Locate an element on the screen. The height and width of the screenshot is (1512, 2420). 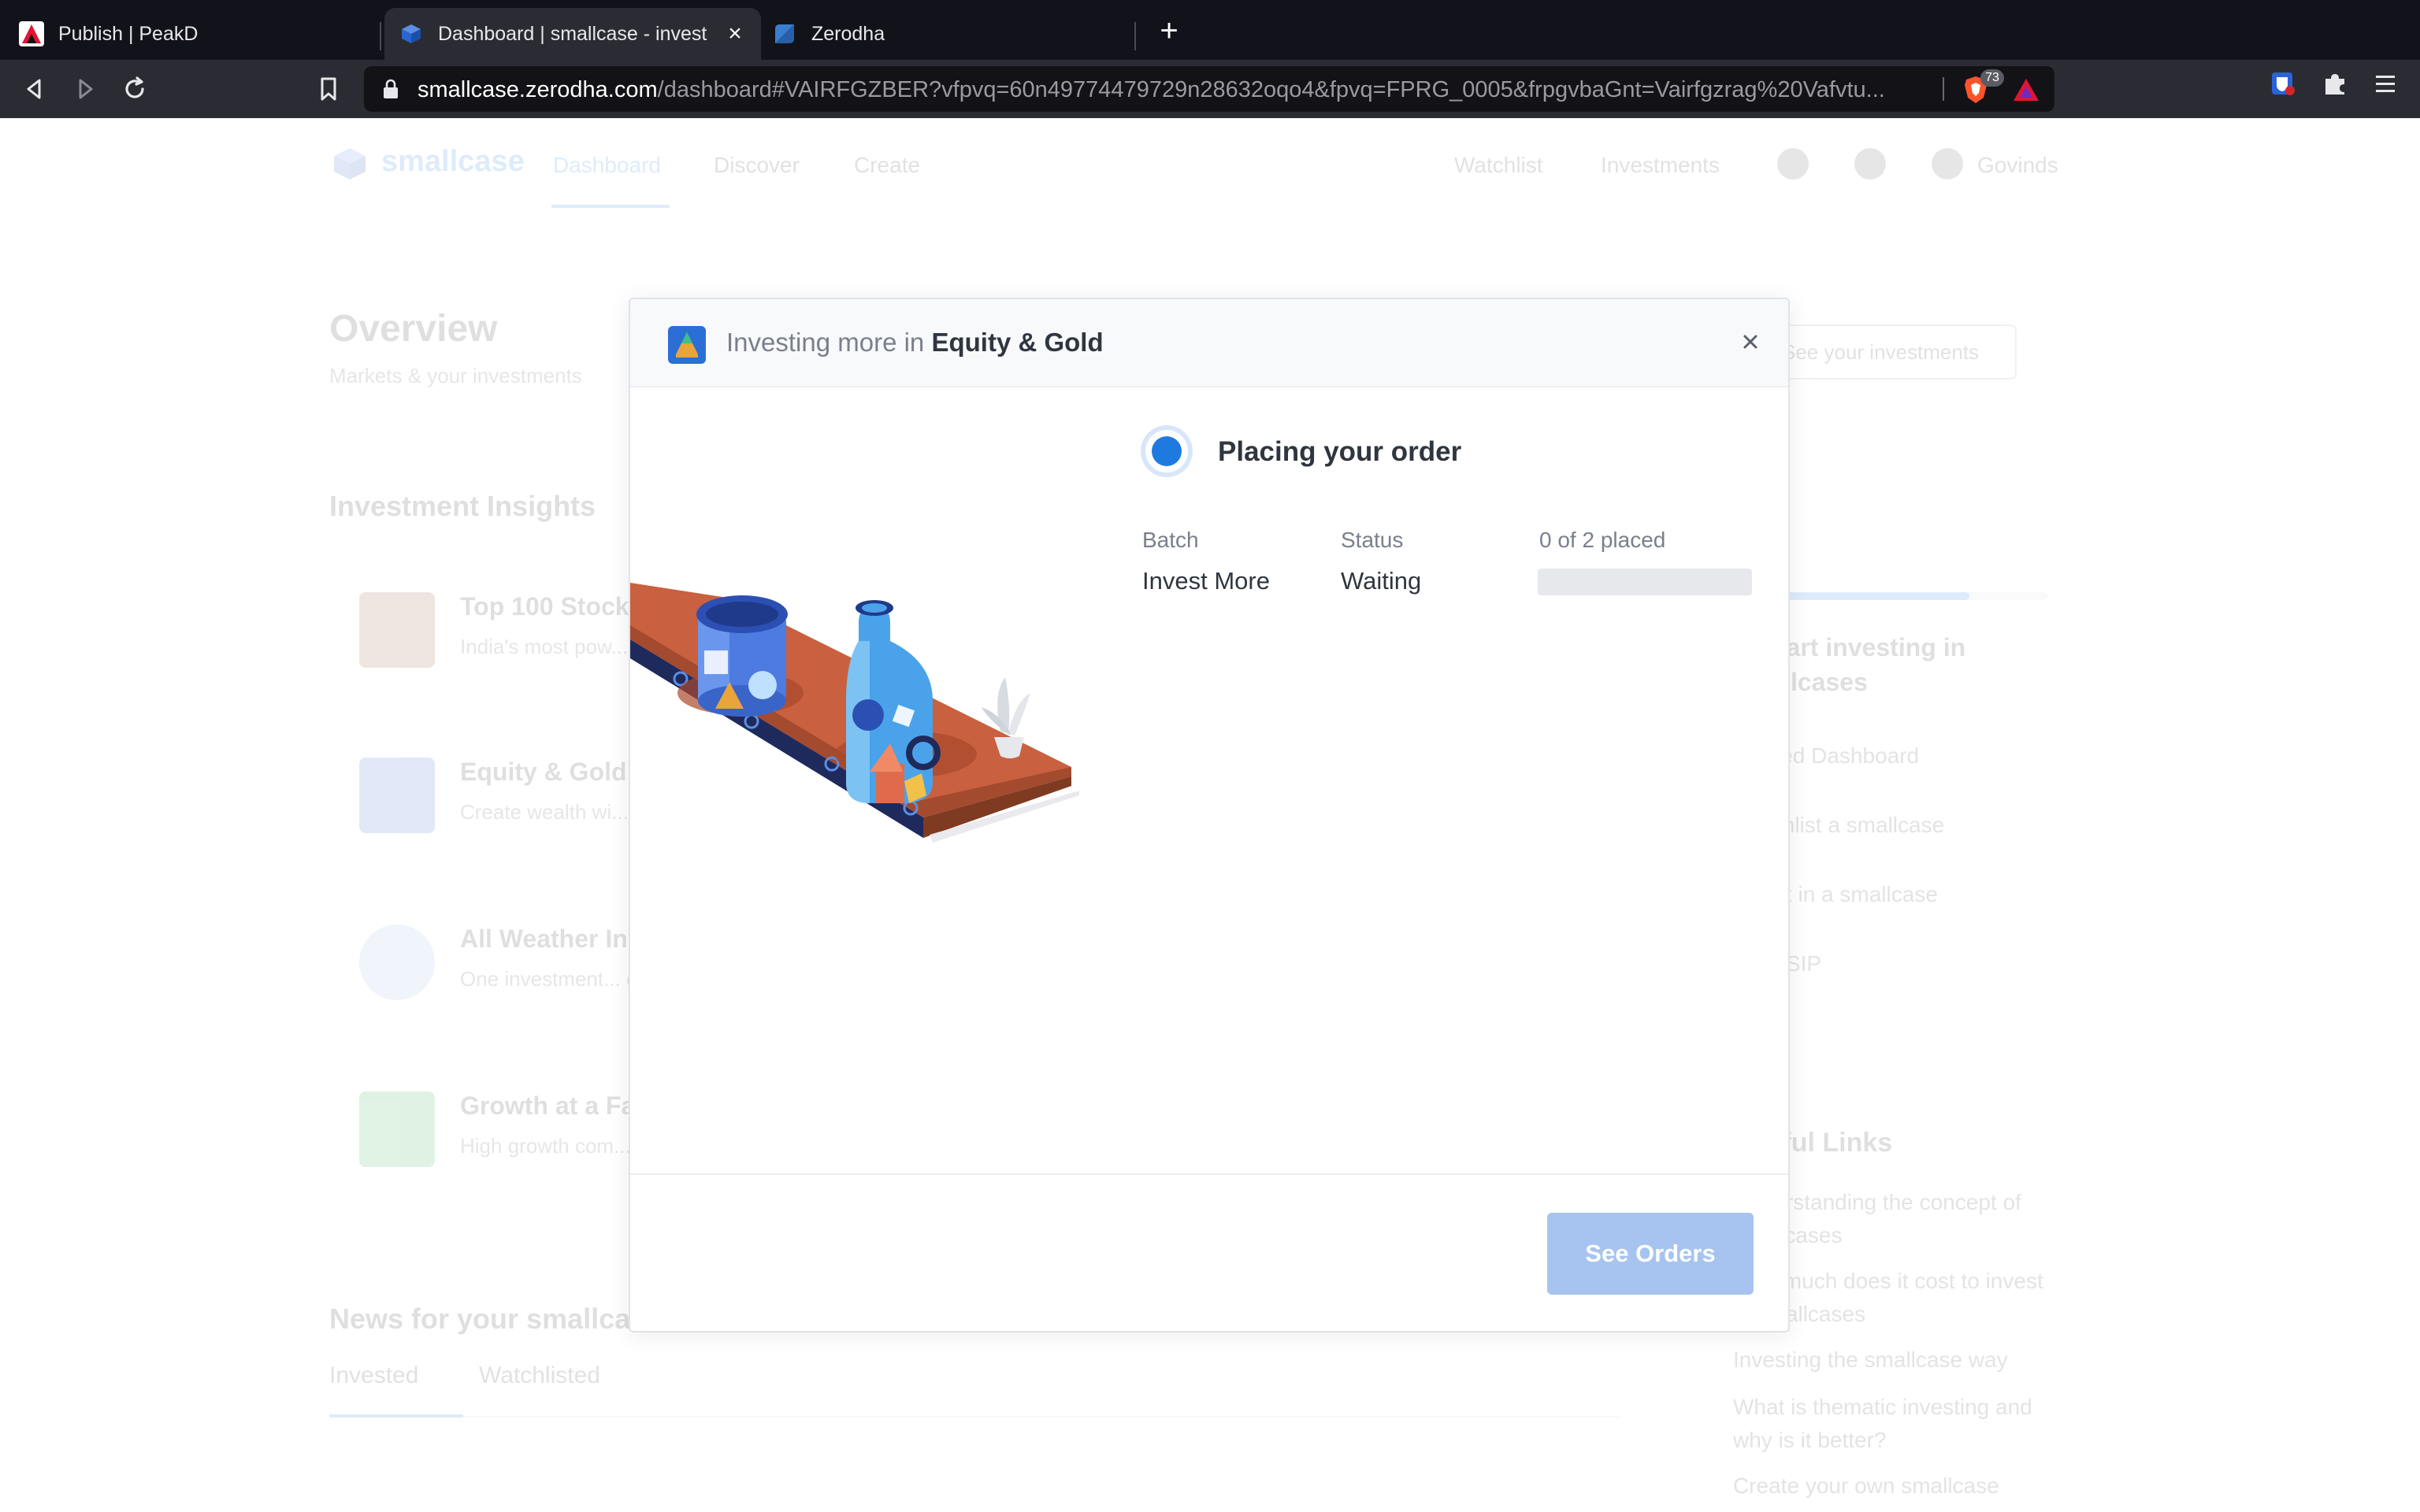
notification-bell-icon is located at coordinates (1793, 164).